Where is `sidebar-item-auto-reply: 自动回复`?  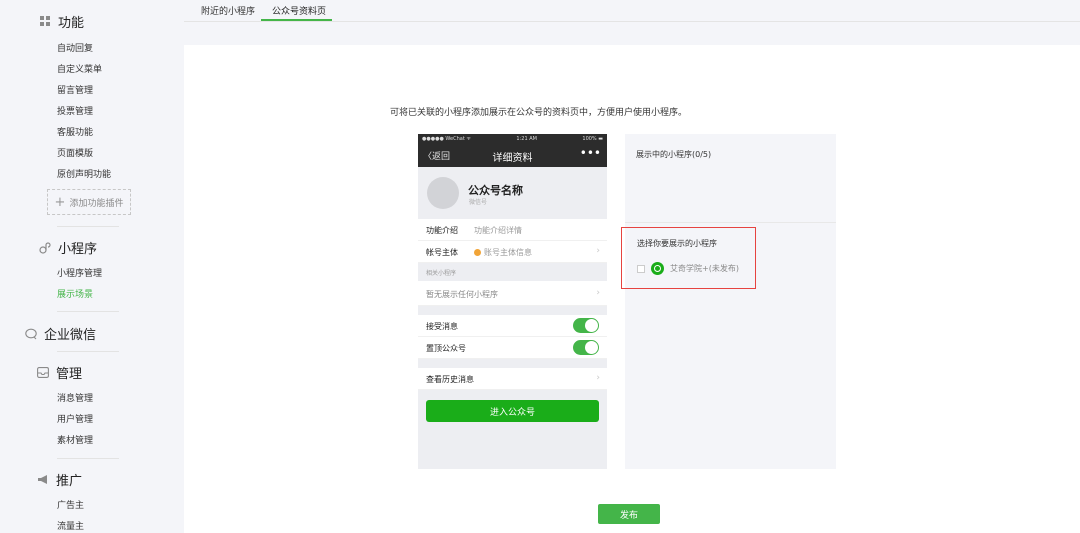 sidebar-item-auto-reply: 自动回复 is located at coordinates (75, 47).